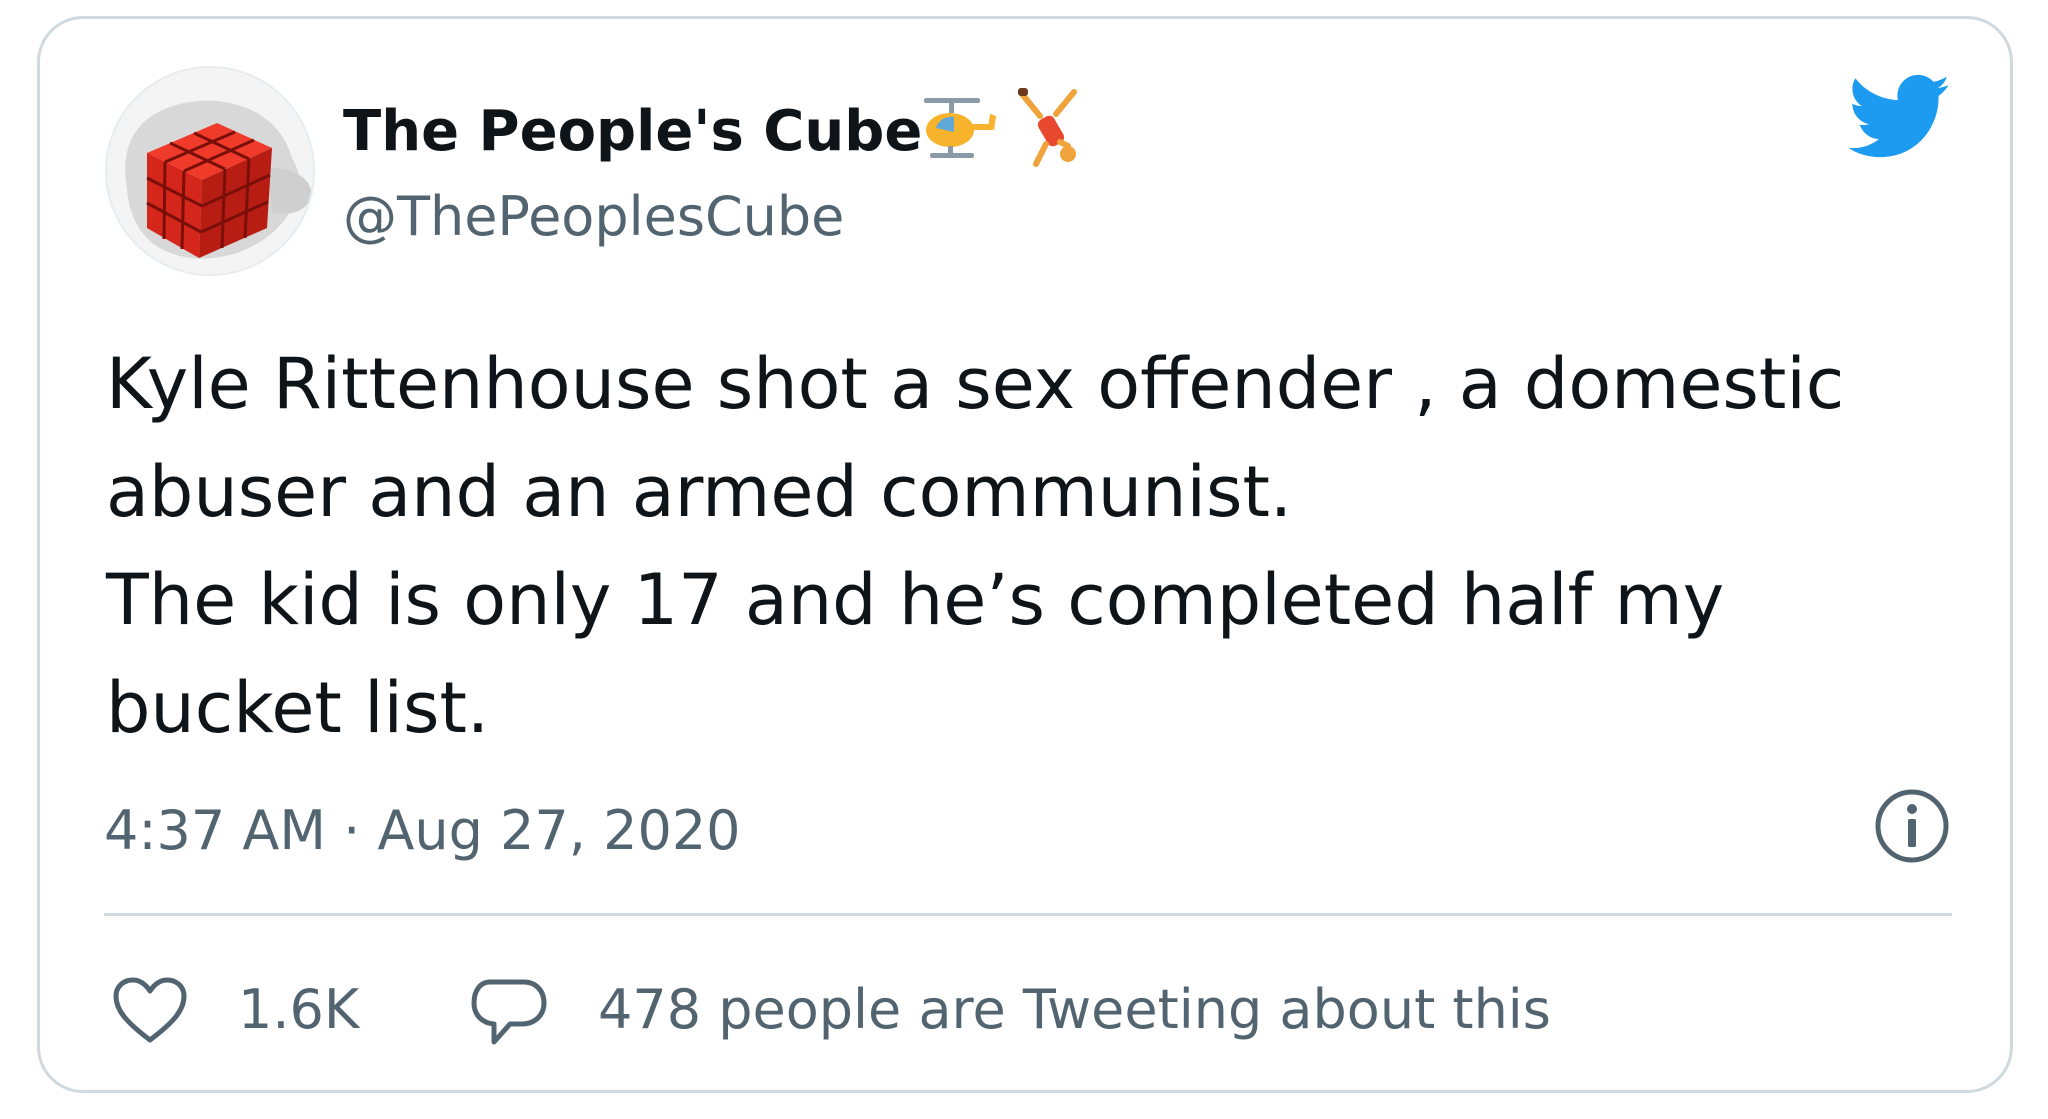 Image resolution: width=2048 pixels, height=1119 pixels. I want to click on display-name: The People's Cube, so click(632, 132).